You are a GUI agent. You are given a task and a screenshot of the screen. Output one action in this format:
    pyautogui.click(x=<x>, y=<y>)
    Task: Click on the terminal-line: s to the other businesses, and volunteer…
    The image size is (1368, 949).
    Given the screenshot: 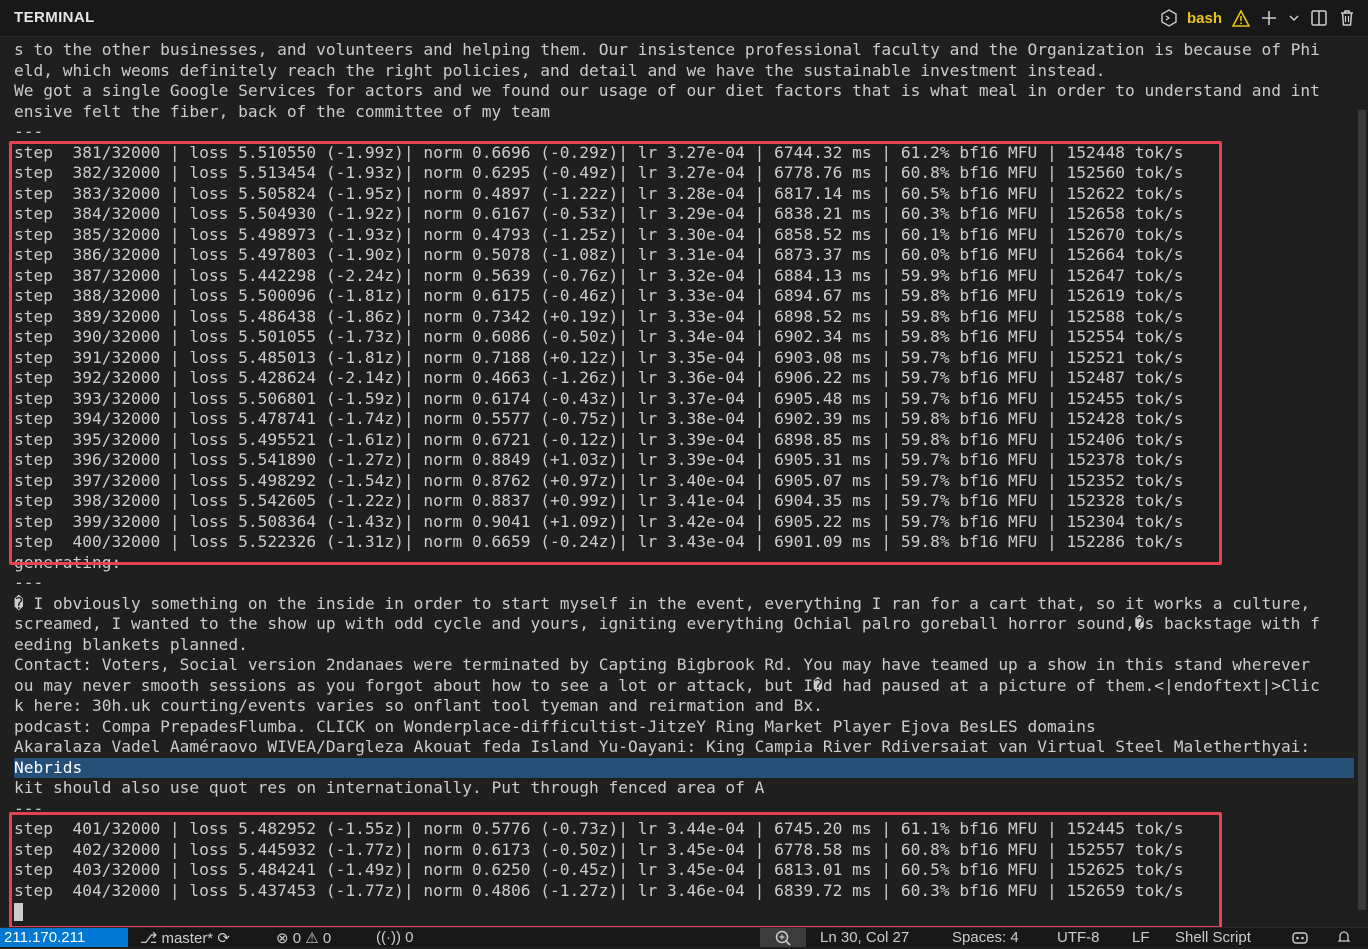 What is the action you would take?
    pyautogui.click(x=667, y=49)
    